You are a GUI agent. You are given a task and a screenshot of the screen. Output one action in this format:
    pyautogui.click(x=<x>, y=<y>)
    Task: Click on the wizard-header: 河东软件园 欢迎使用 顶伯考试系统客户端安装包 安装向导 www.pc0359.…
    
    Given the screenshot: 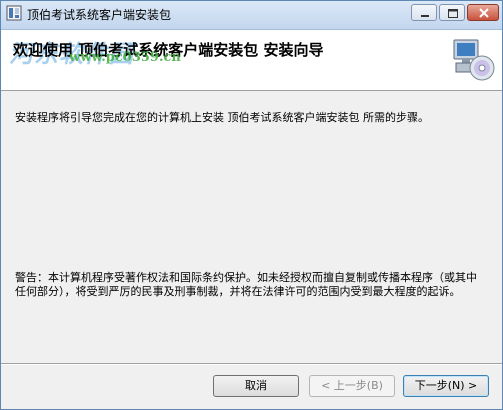 What is the action you would take?
    pyautogui.click(x=251, y=60)
    